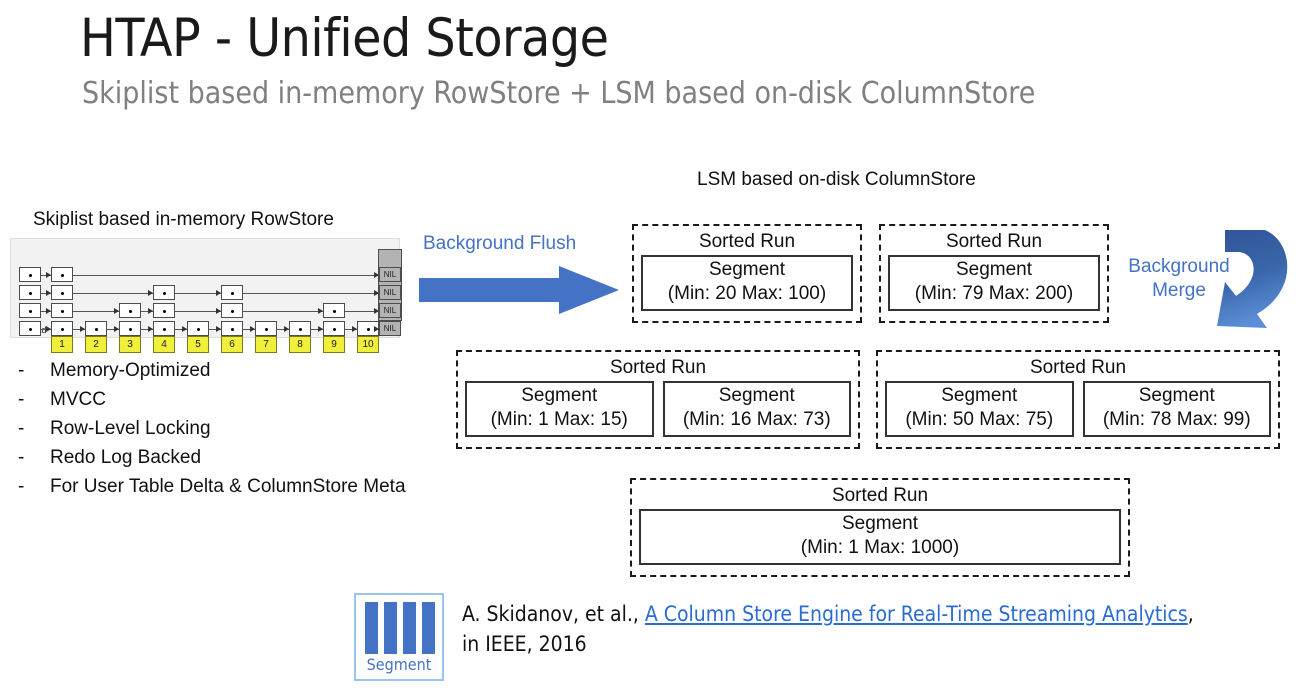  What do you see at coordinates (212, 432) in the screenshot?
I see `list-item: - Row-Level Locking` at bounding box center [212, 432].